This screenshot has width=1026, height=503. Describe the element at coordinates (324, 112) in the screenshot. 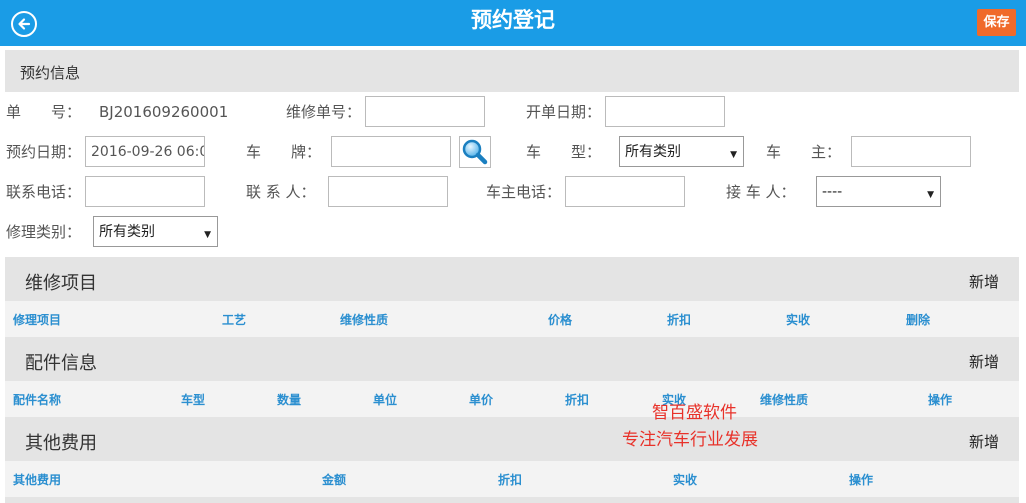

I see `repair-no-label: 维修单号：` at that location.